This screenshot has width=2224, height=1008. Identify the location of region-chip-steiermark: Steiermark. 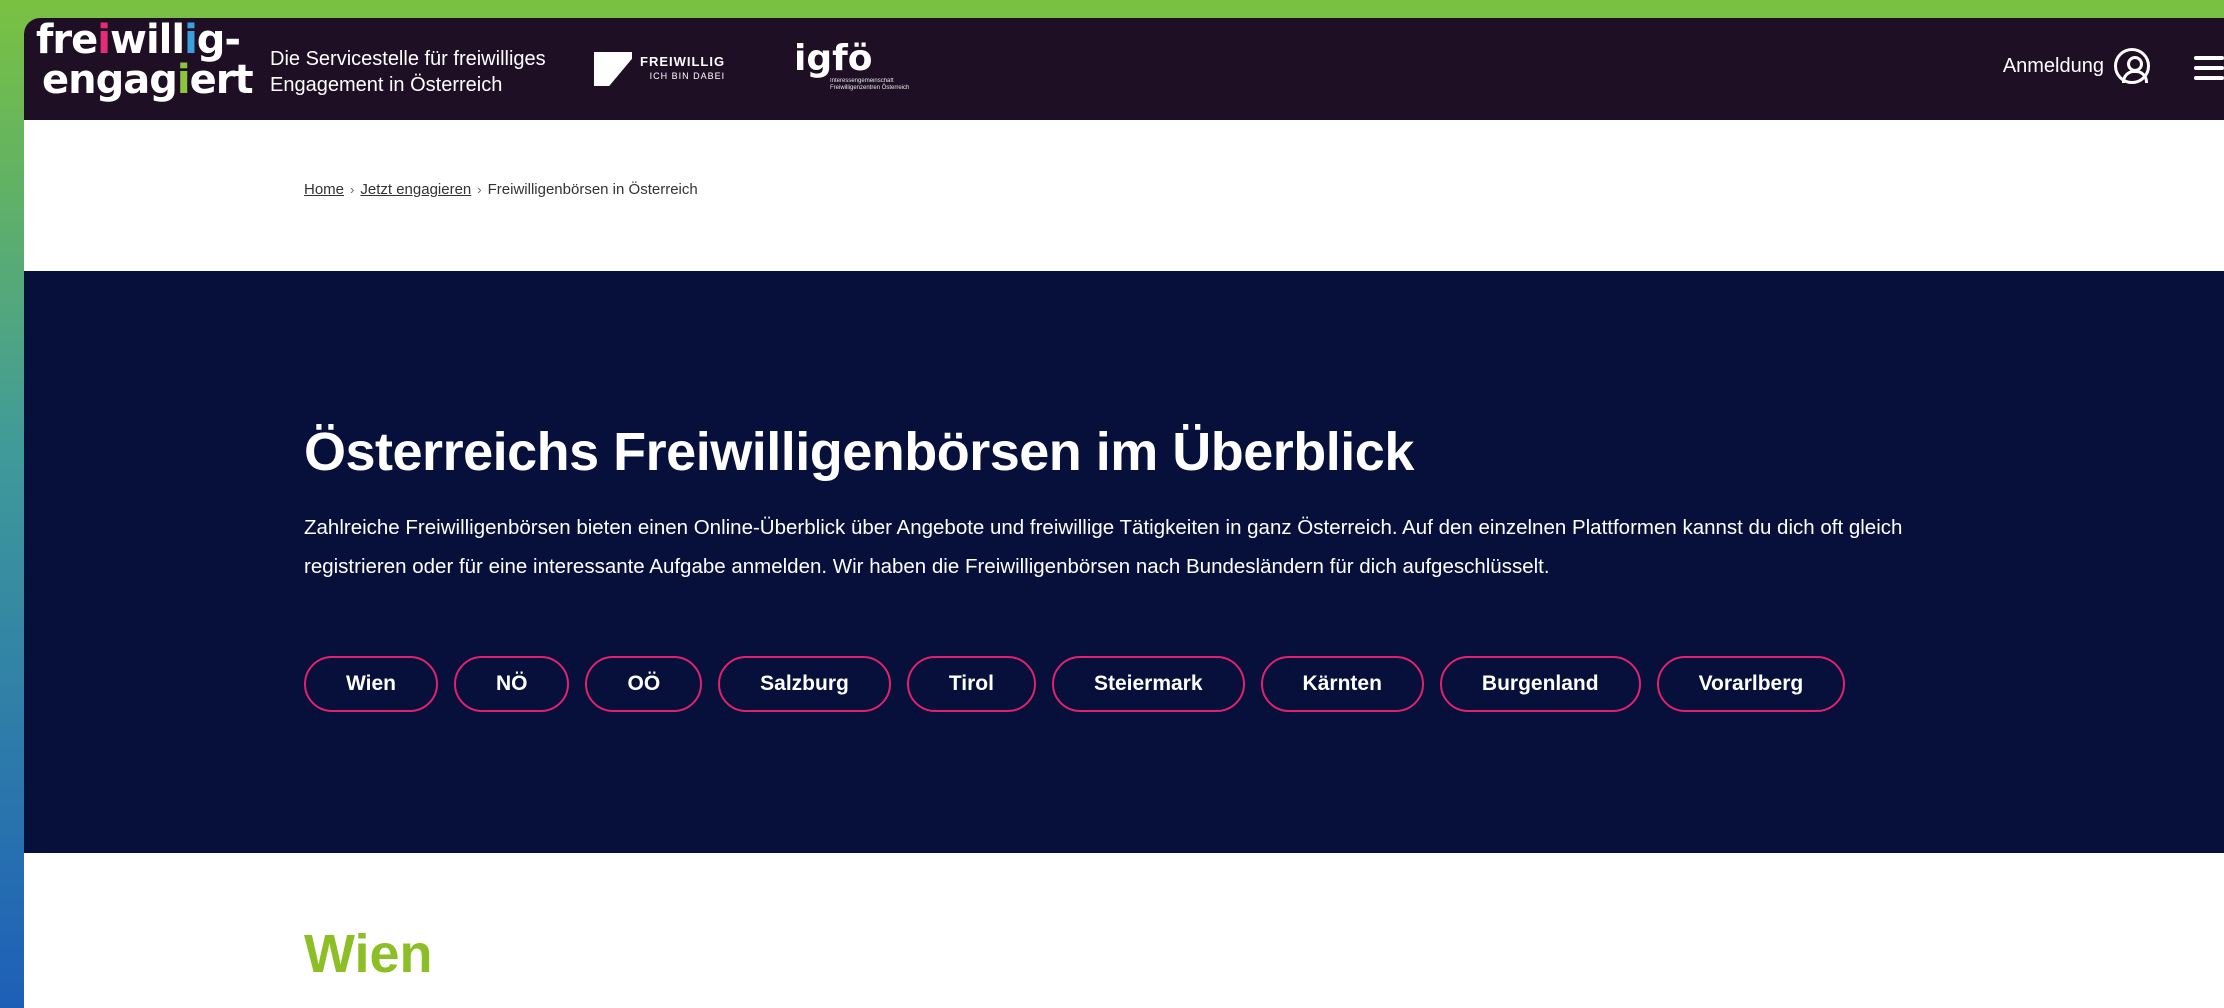
(1148, 684).